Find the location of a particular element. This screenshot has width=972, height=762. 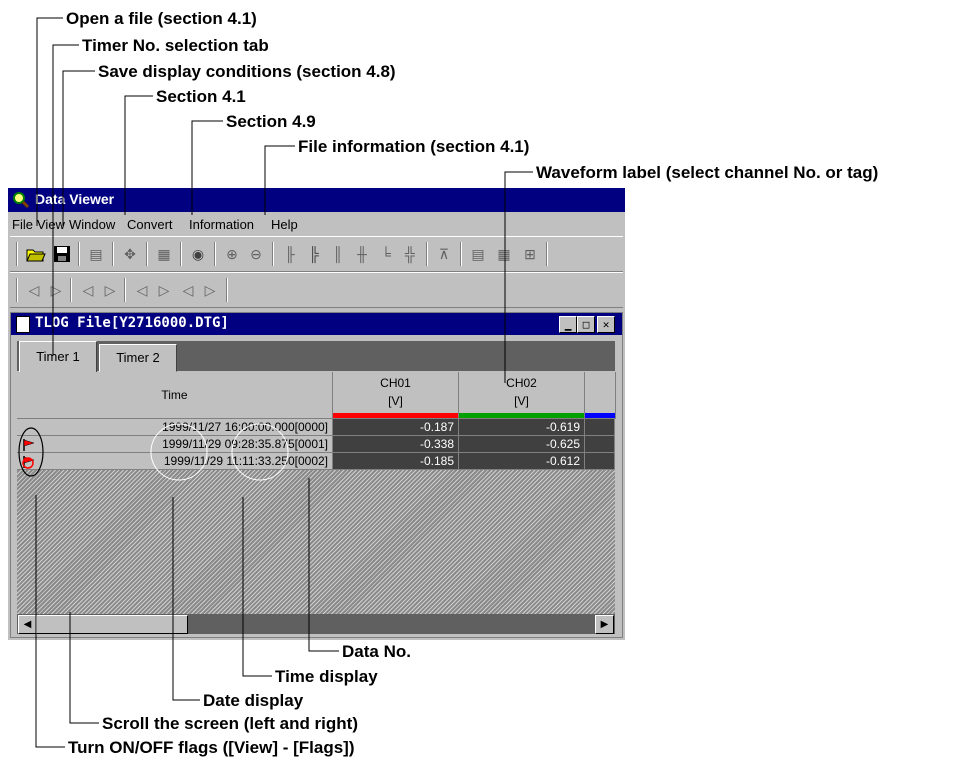

menu-file: File is located at coordinates (22, 224).